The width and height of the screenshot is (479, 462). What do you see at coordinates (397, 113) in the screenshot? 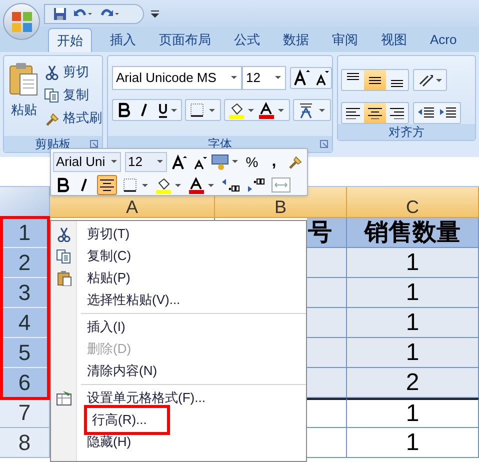
I see `align-right-icon` at bounding box center [397, 113].